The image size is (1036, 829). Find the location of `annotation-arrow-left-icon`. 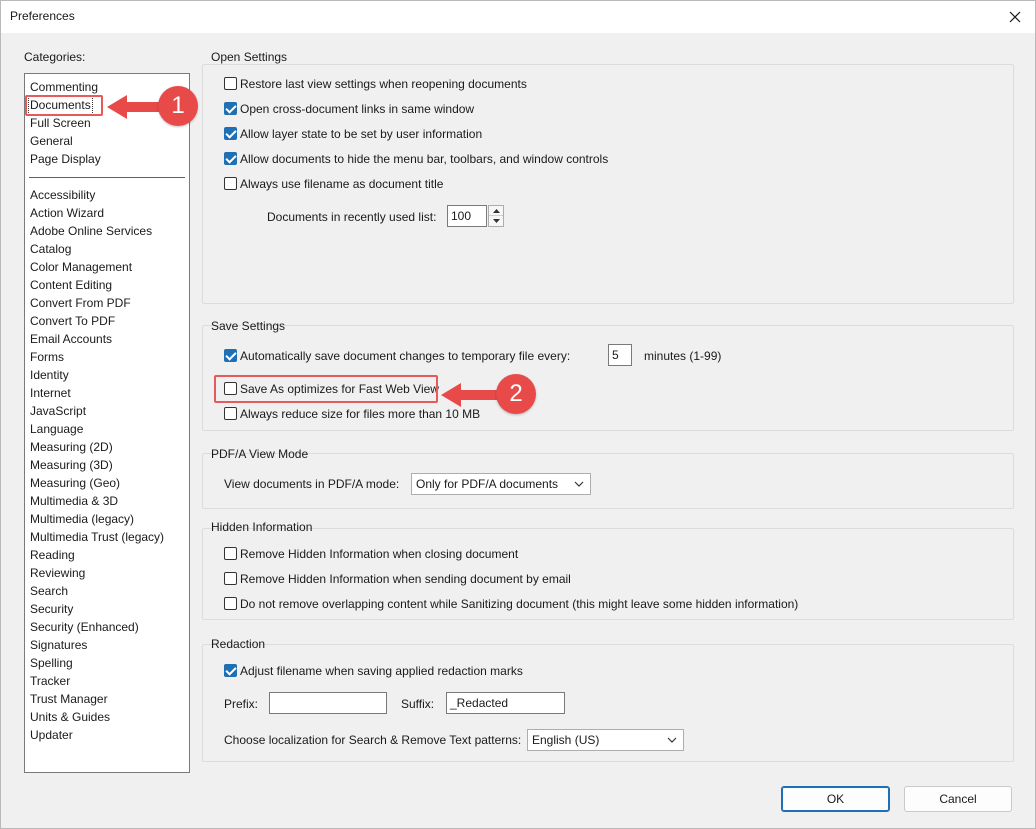

annotation-arrow-left-icon is located at coordinates (470, 395).